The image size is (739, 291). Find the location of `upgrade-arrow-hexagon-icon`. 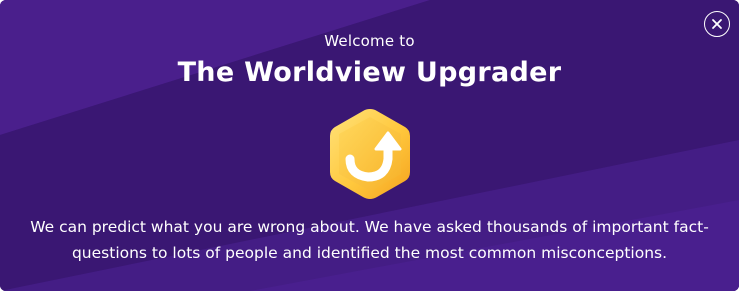

upgrade-arrow-hexagon-icon is located at coordinates (370, 154).